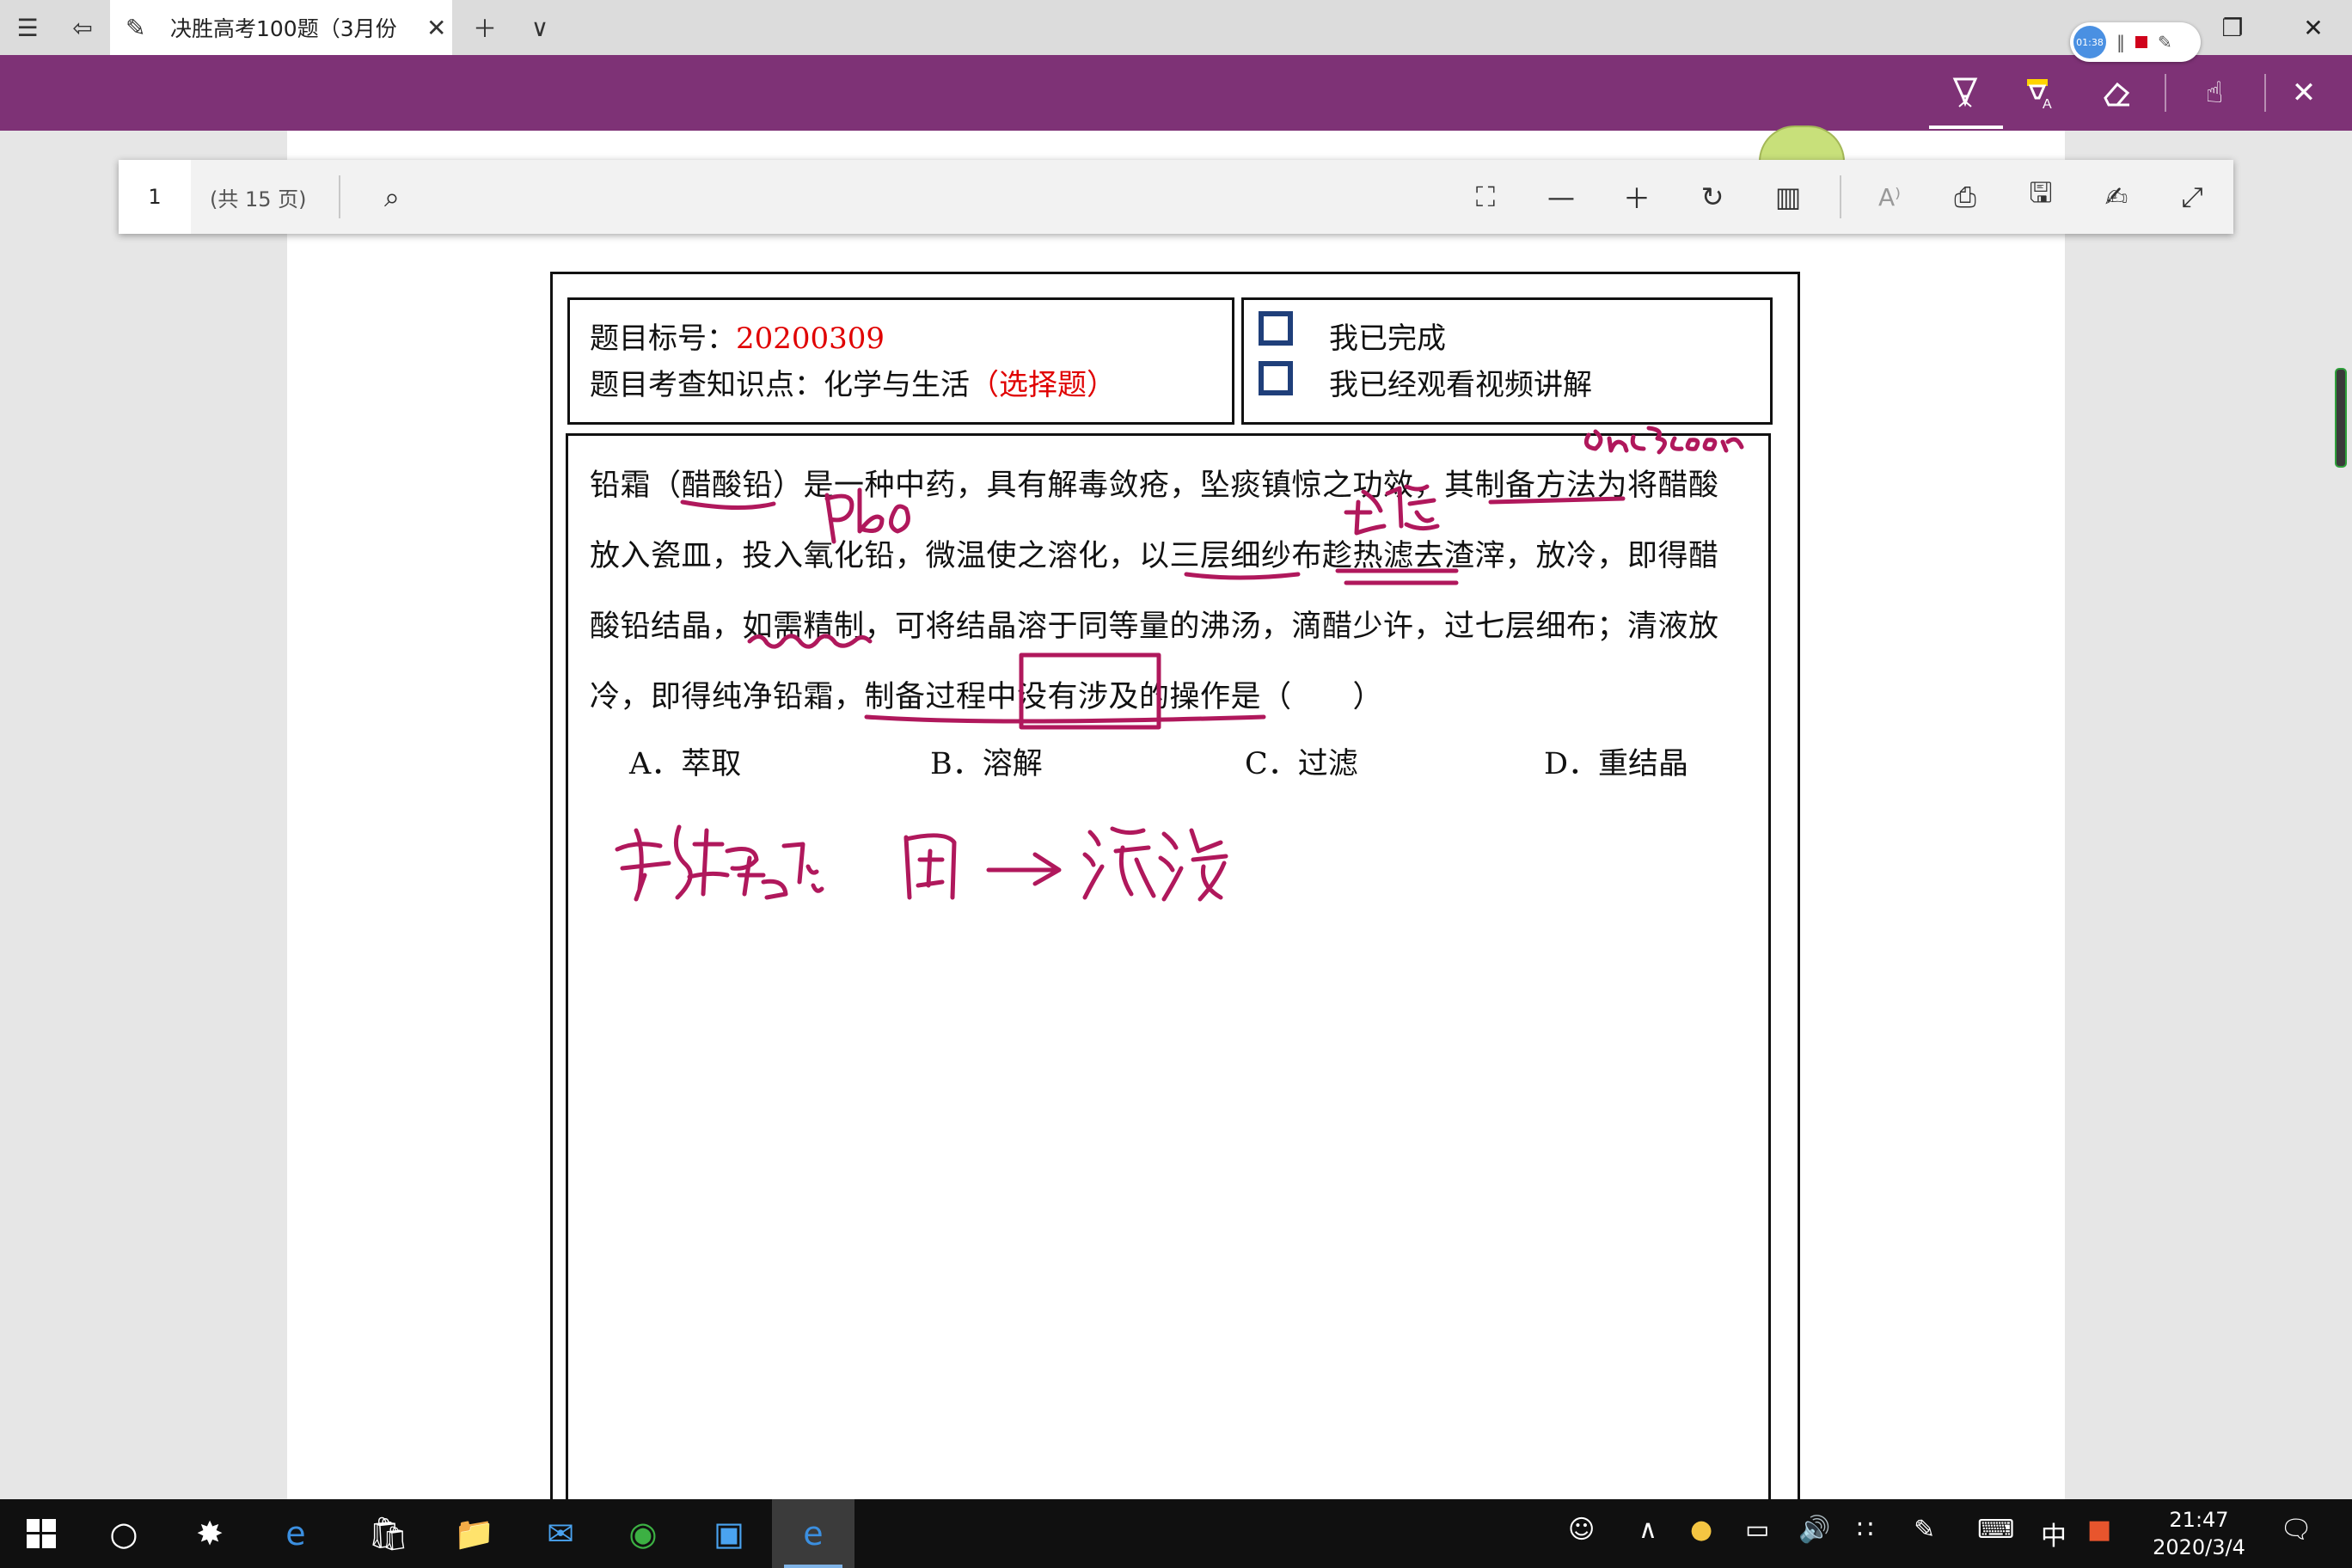 The height and width of the screenshot is (1568, 2352). I want to click on browser-tab: ✎ 决胜高考100题（3月份 ✕, so click(281, 27).